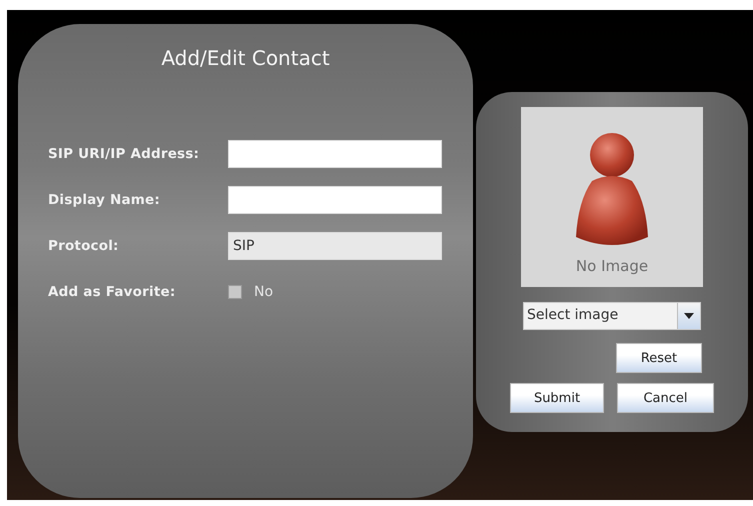 The image size is (753, 506). Describe the element at coordinates (665, 398) in the screenshot. I see `cancel-button: Cancel` at that location.